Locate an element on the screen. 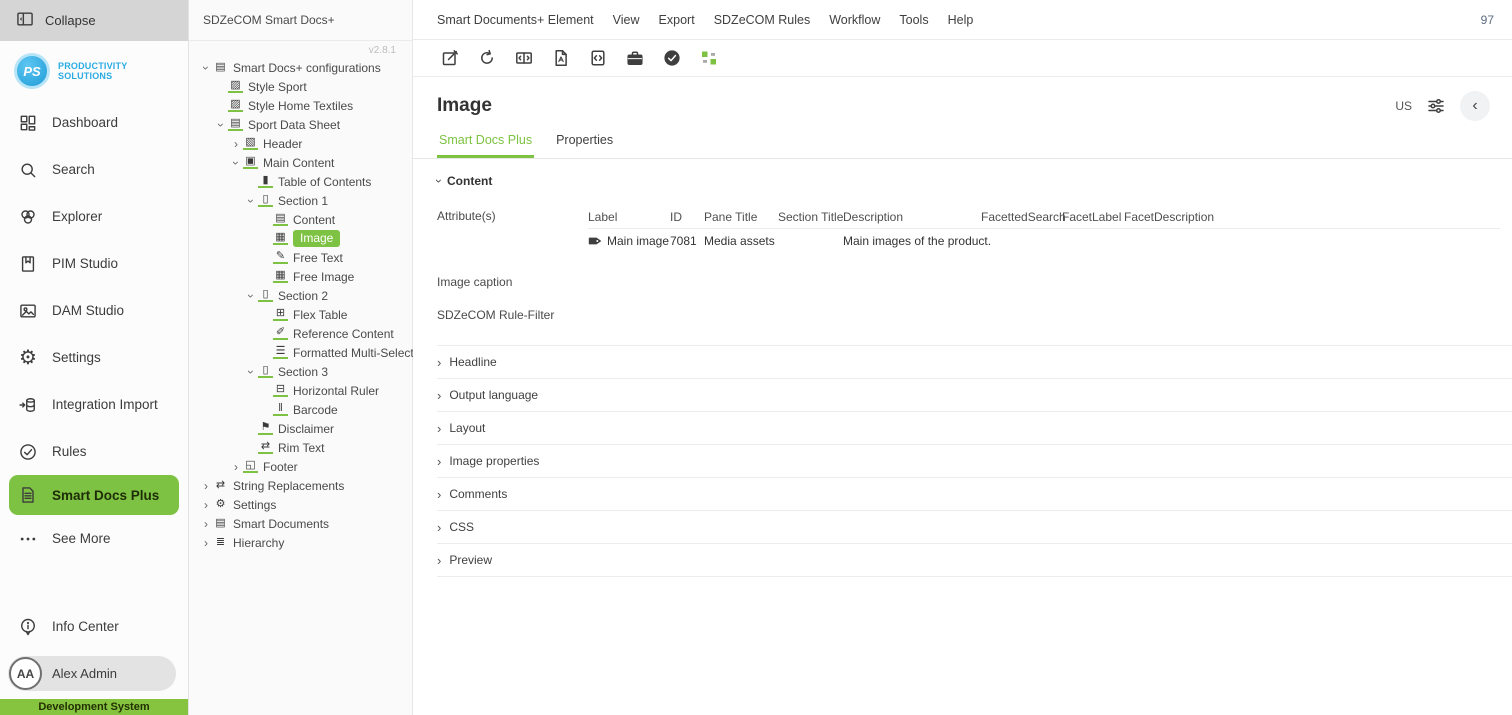 This screenshot has height=715, width=1512. tree-node-content: ▤ Content is located at coordinates (300, 219).